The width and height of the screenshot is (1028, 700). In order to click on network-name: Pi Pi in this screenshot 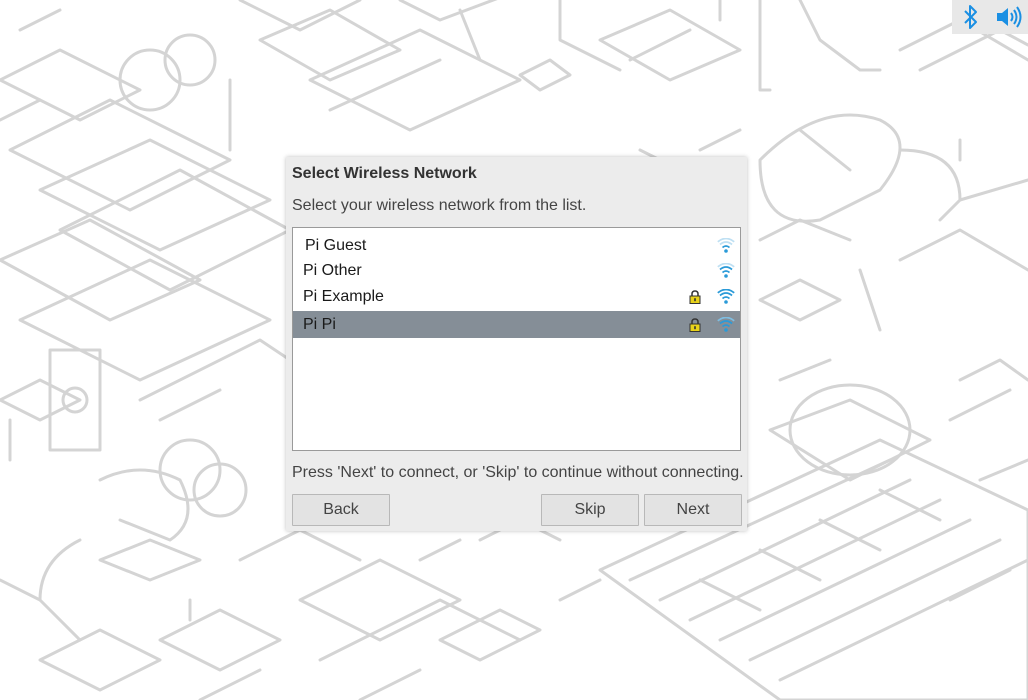, I will do `click(319, 324)`.